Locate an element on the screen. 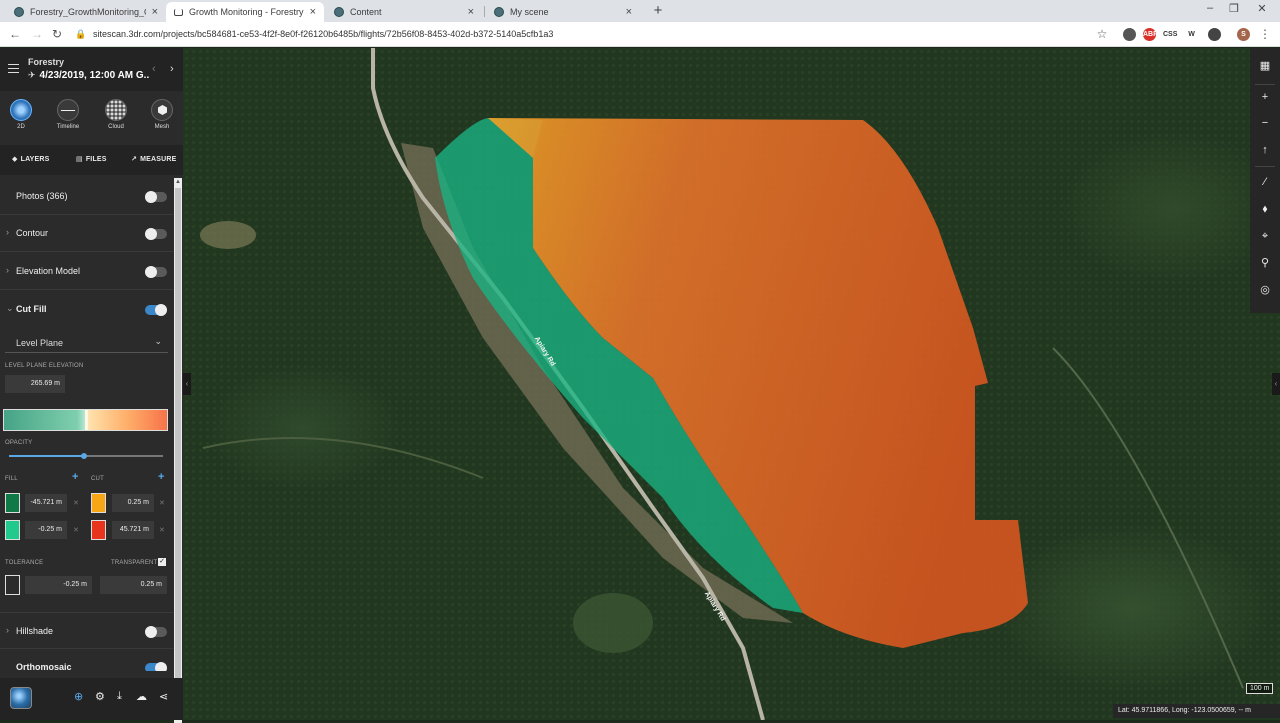  photos-toggle is located at coordinates (156, 197).